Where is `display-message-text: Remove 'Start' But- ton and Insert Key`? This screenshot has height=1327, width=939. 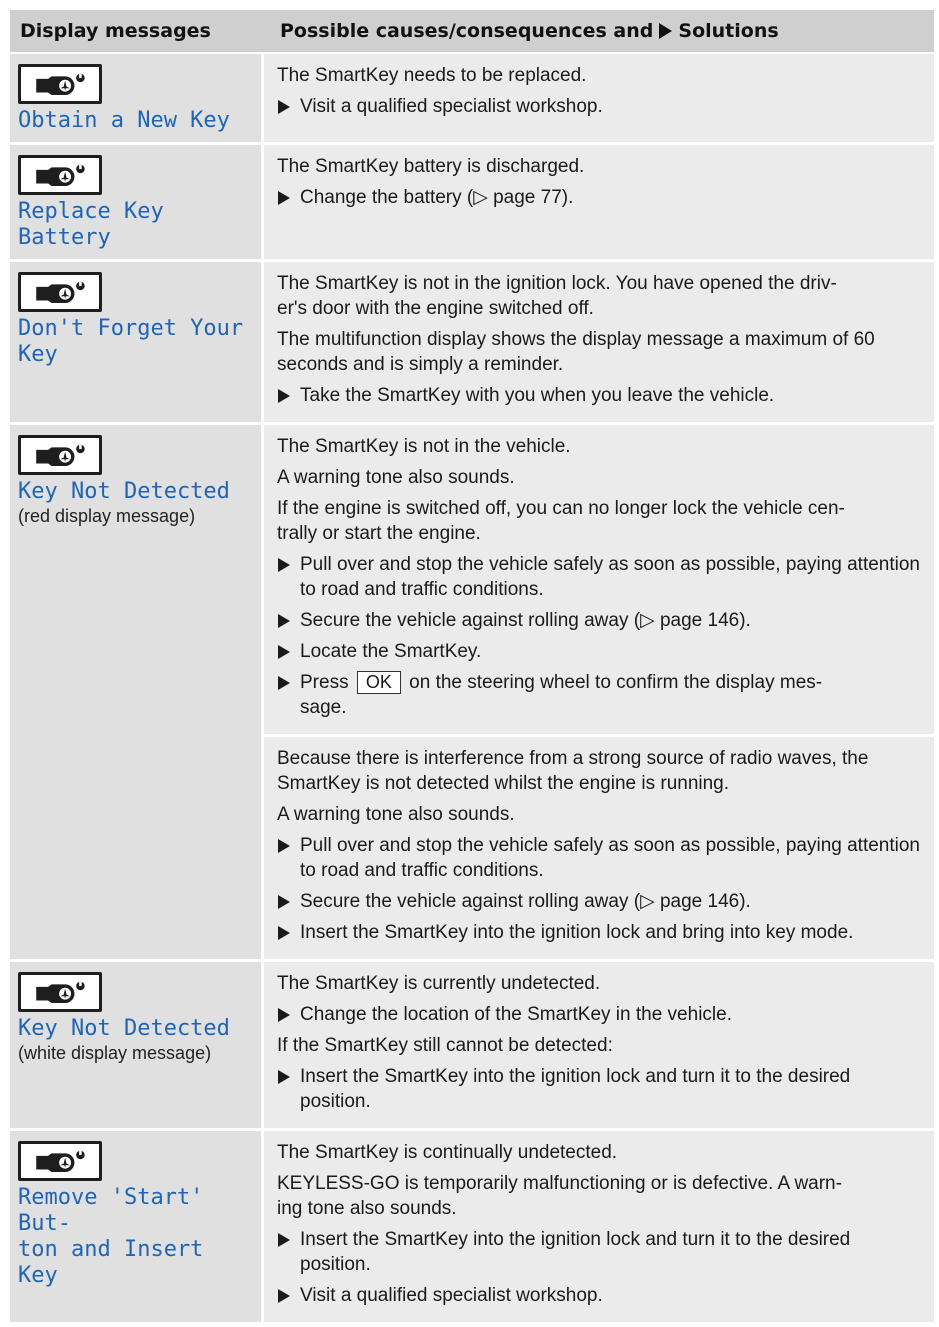 display-message-text: Remove 'Start' But- ton and Insert Key is located at coordinates (111, 1236).